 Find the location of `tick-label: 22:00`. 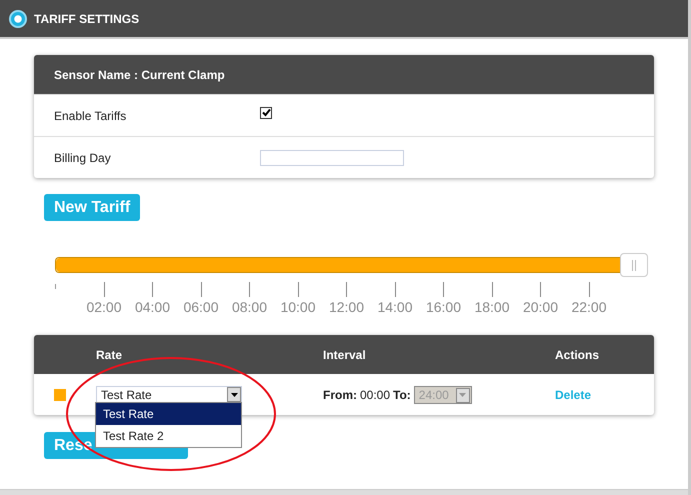

tick-label: 22:00 is located at coordinates (589, 307).